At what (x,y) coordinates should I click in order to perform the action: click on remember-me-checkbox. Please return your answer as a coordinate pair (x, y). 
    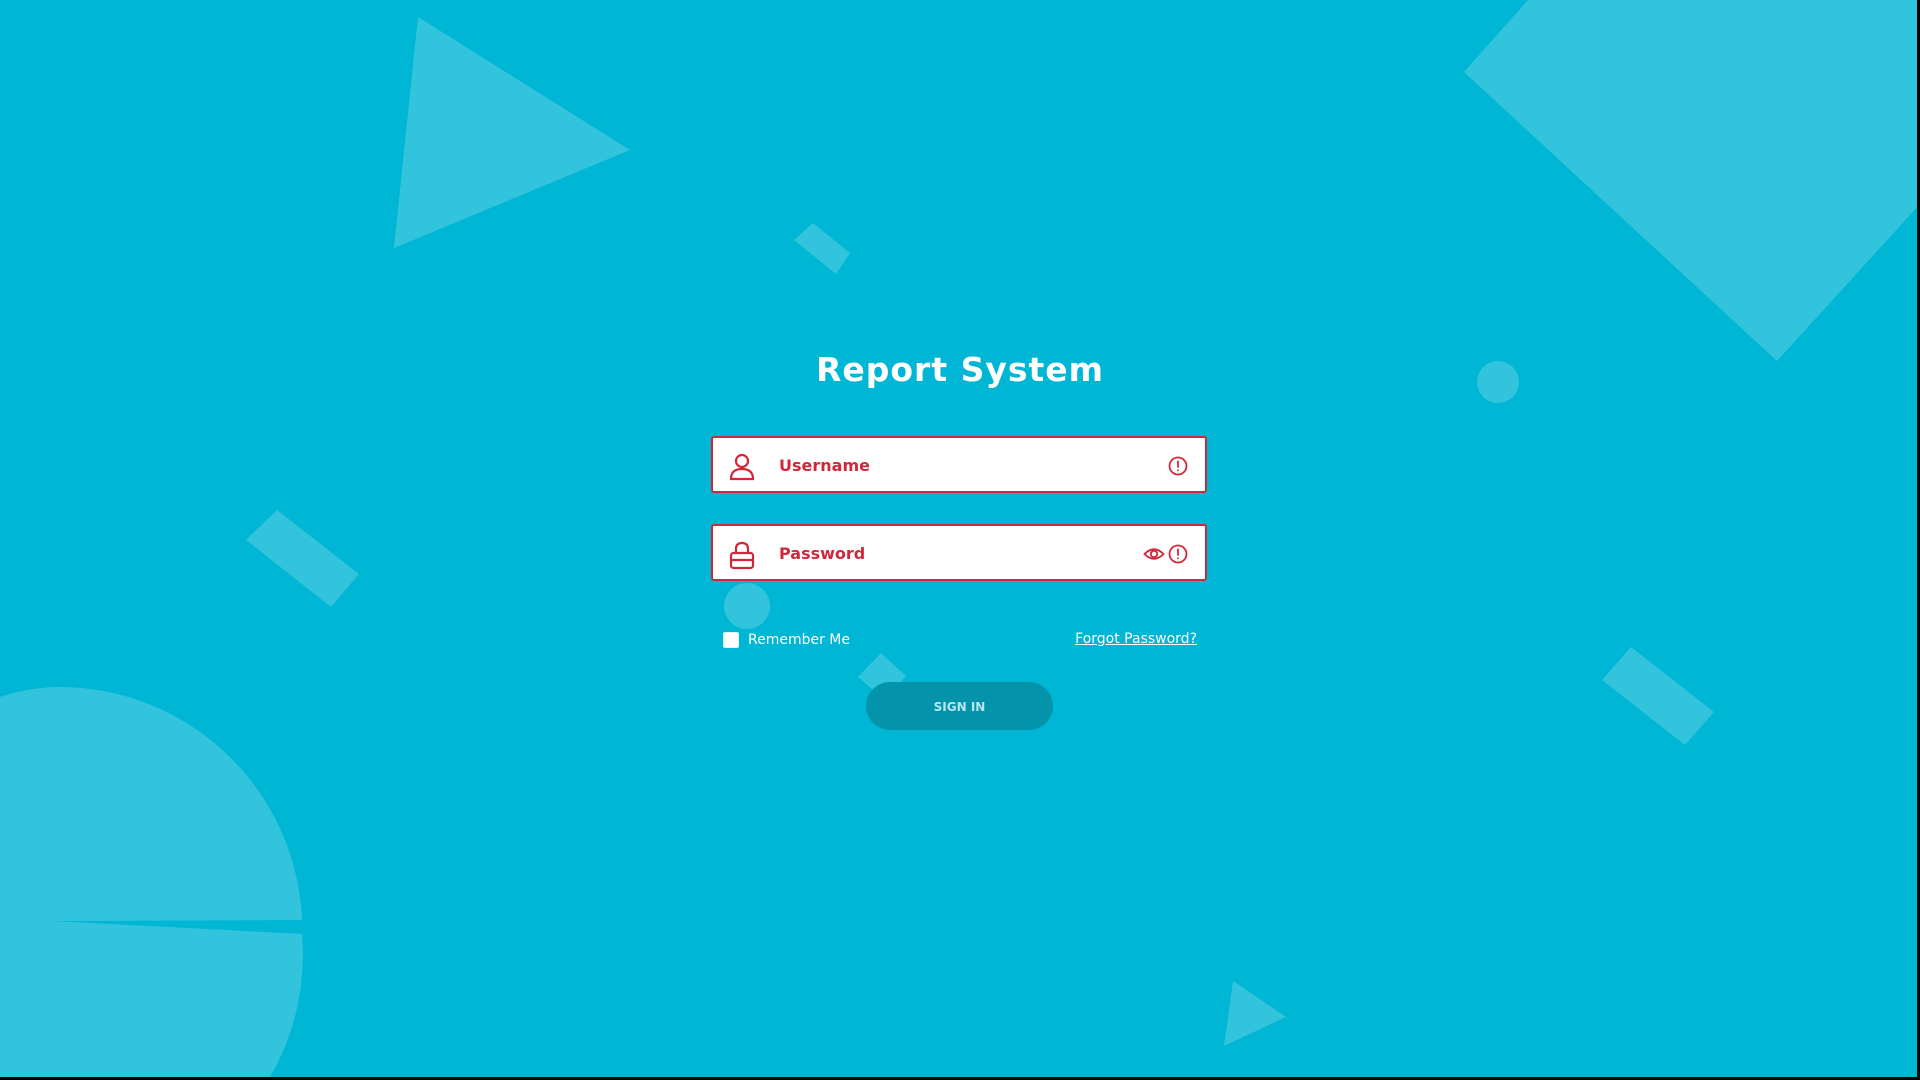
    Looking at the image, I should click on (731, 640).